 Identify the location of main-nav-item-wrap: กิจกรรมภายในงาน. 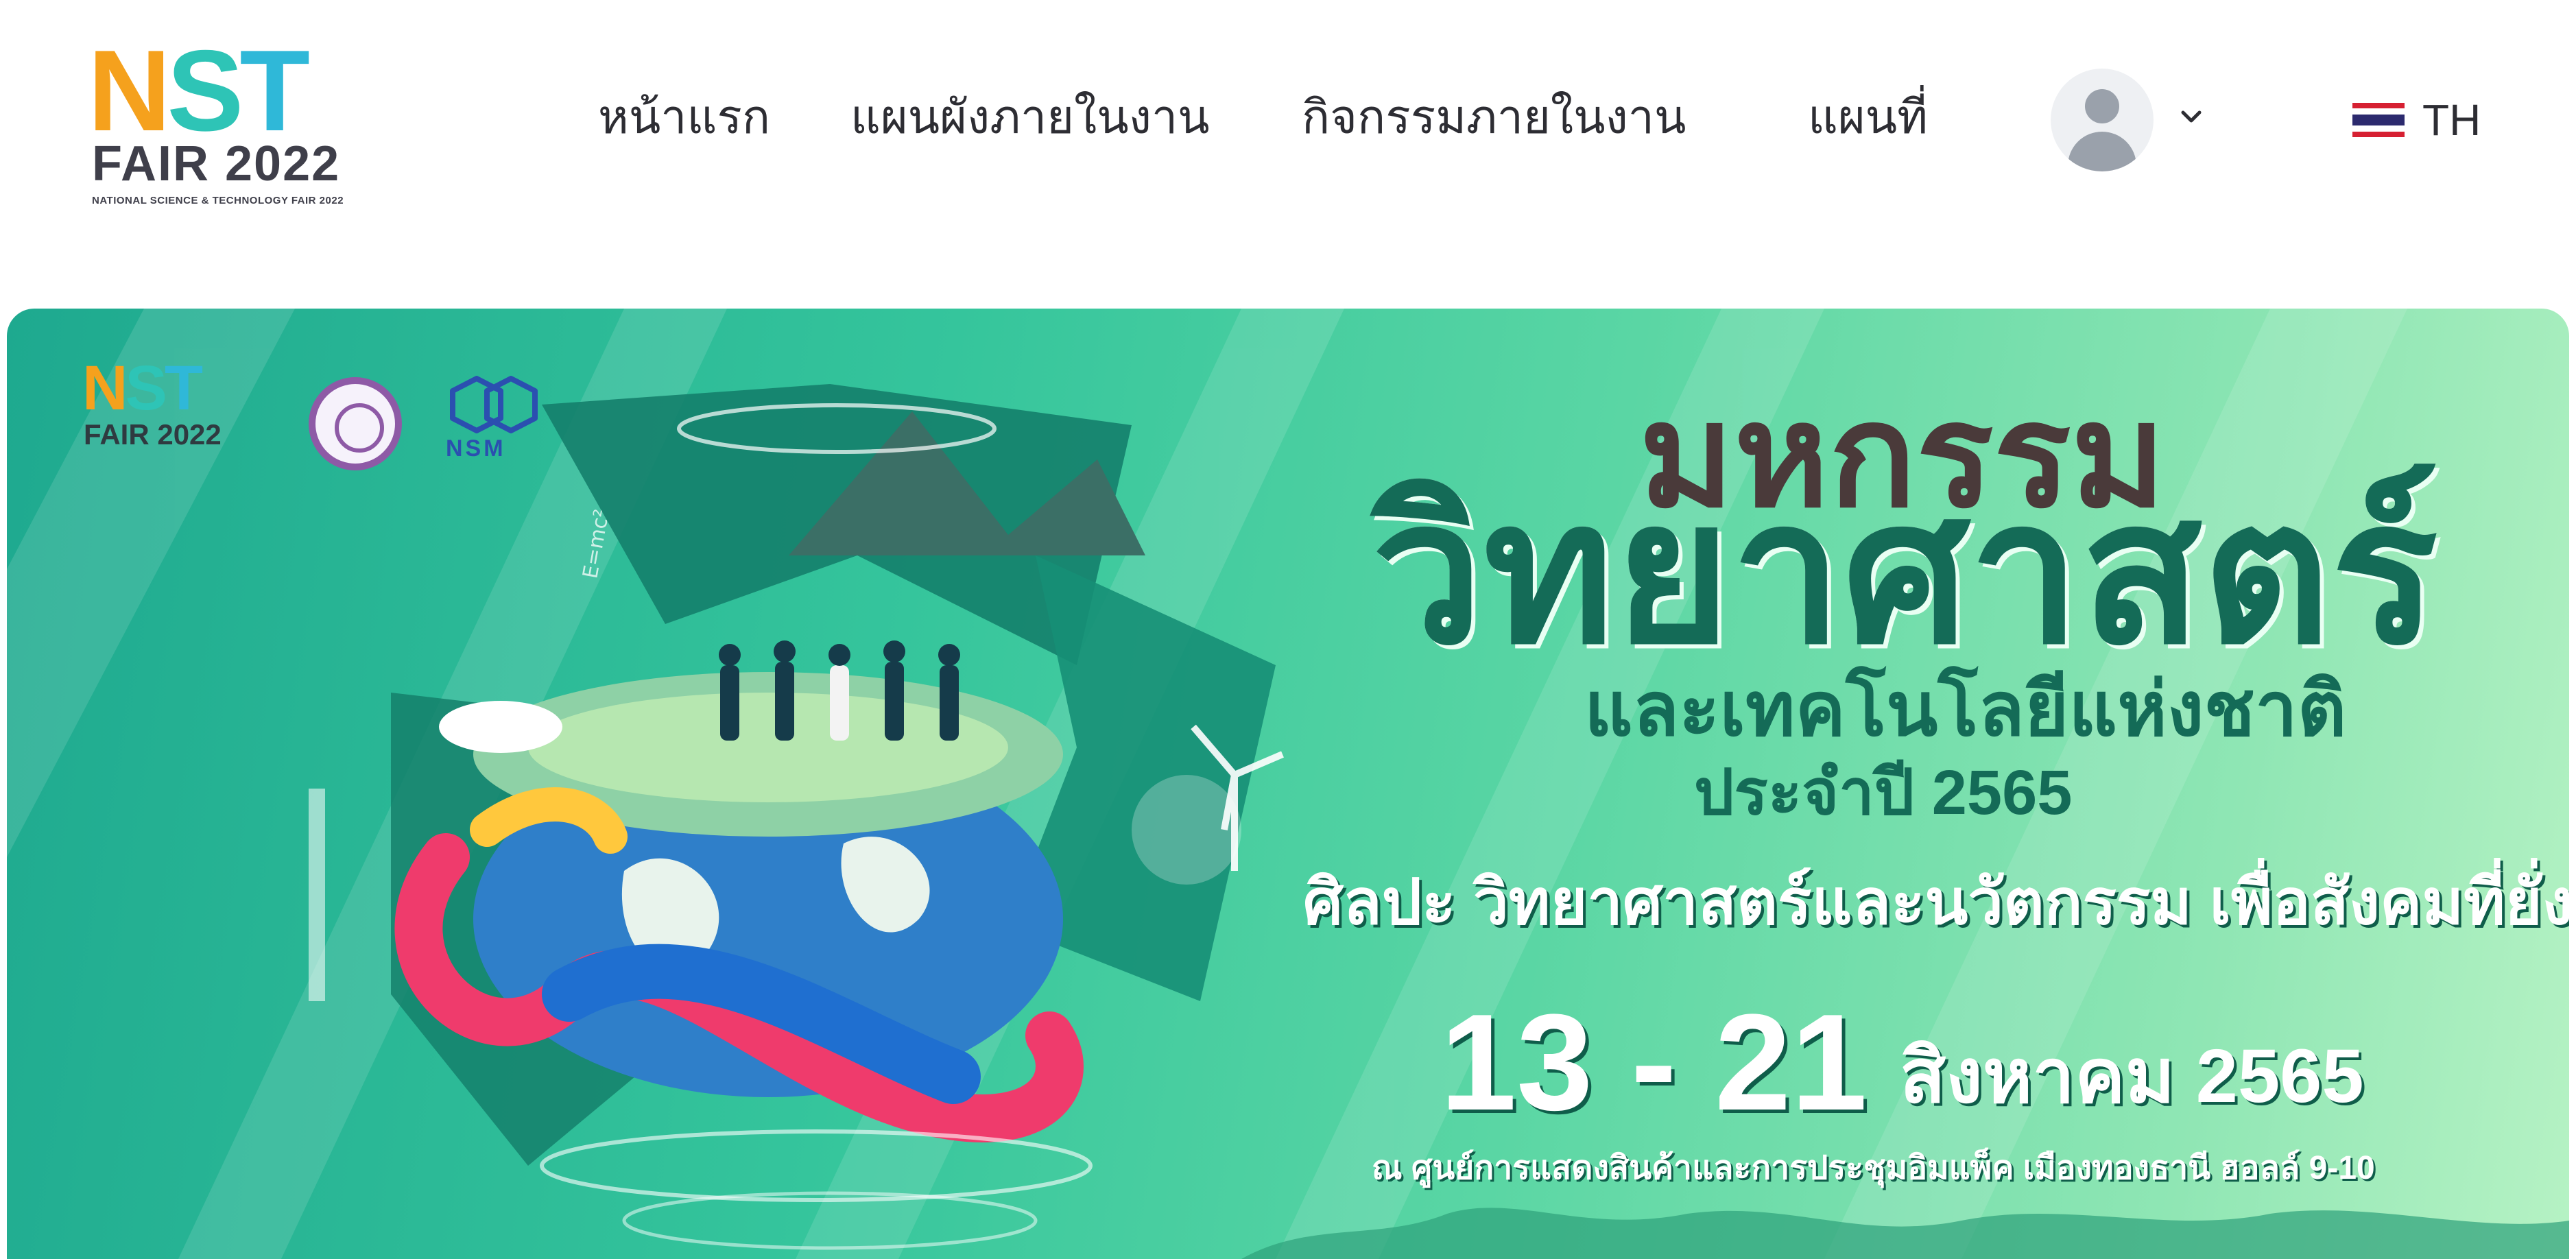
(1494, 116).